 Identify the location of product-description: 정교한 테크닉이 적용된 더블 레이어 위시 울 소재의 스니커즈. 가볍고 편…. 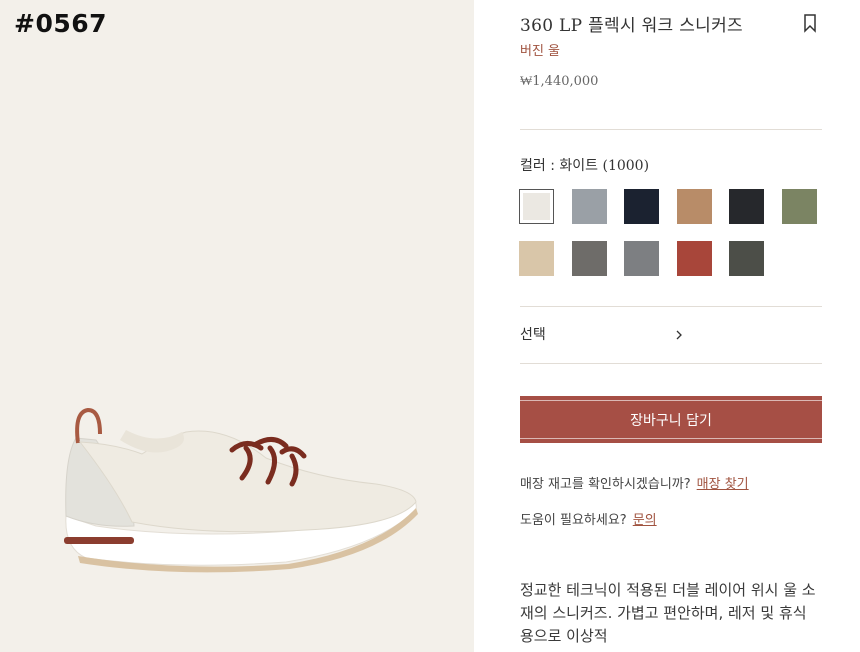
(668, 613).